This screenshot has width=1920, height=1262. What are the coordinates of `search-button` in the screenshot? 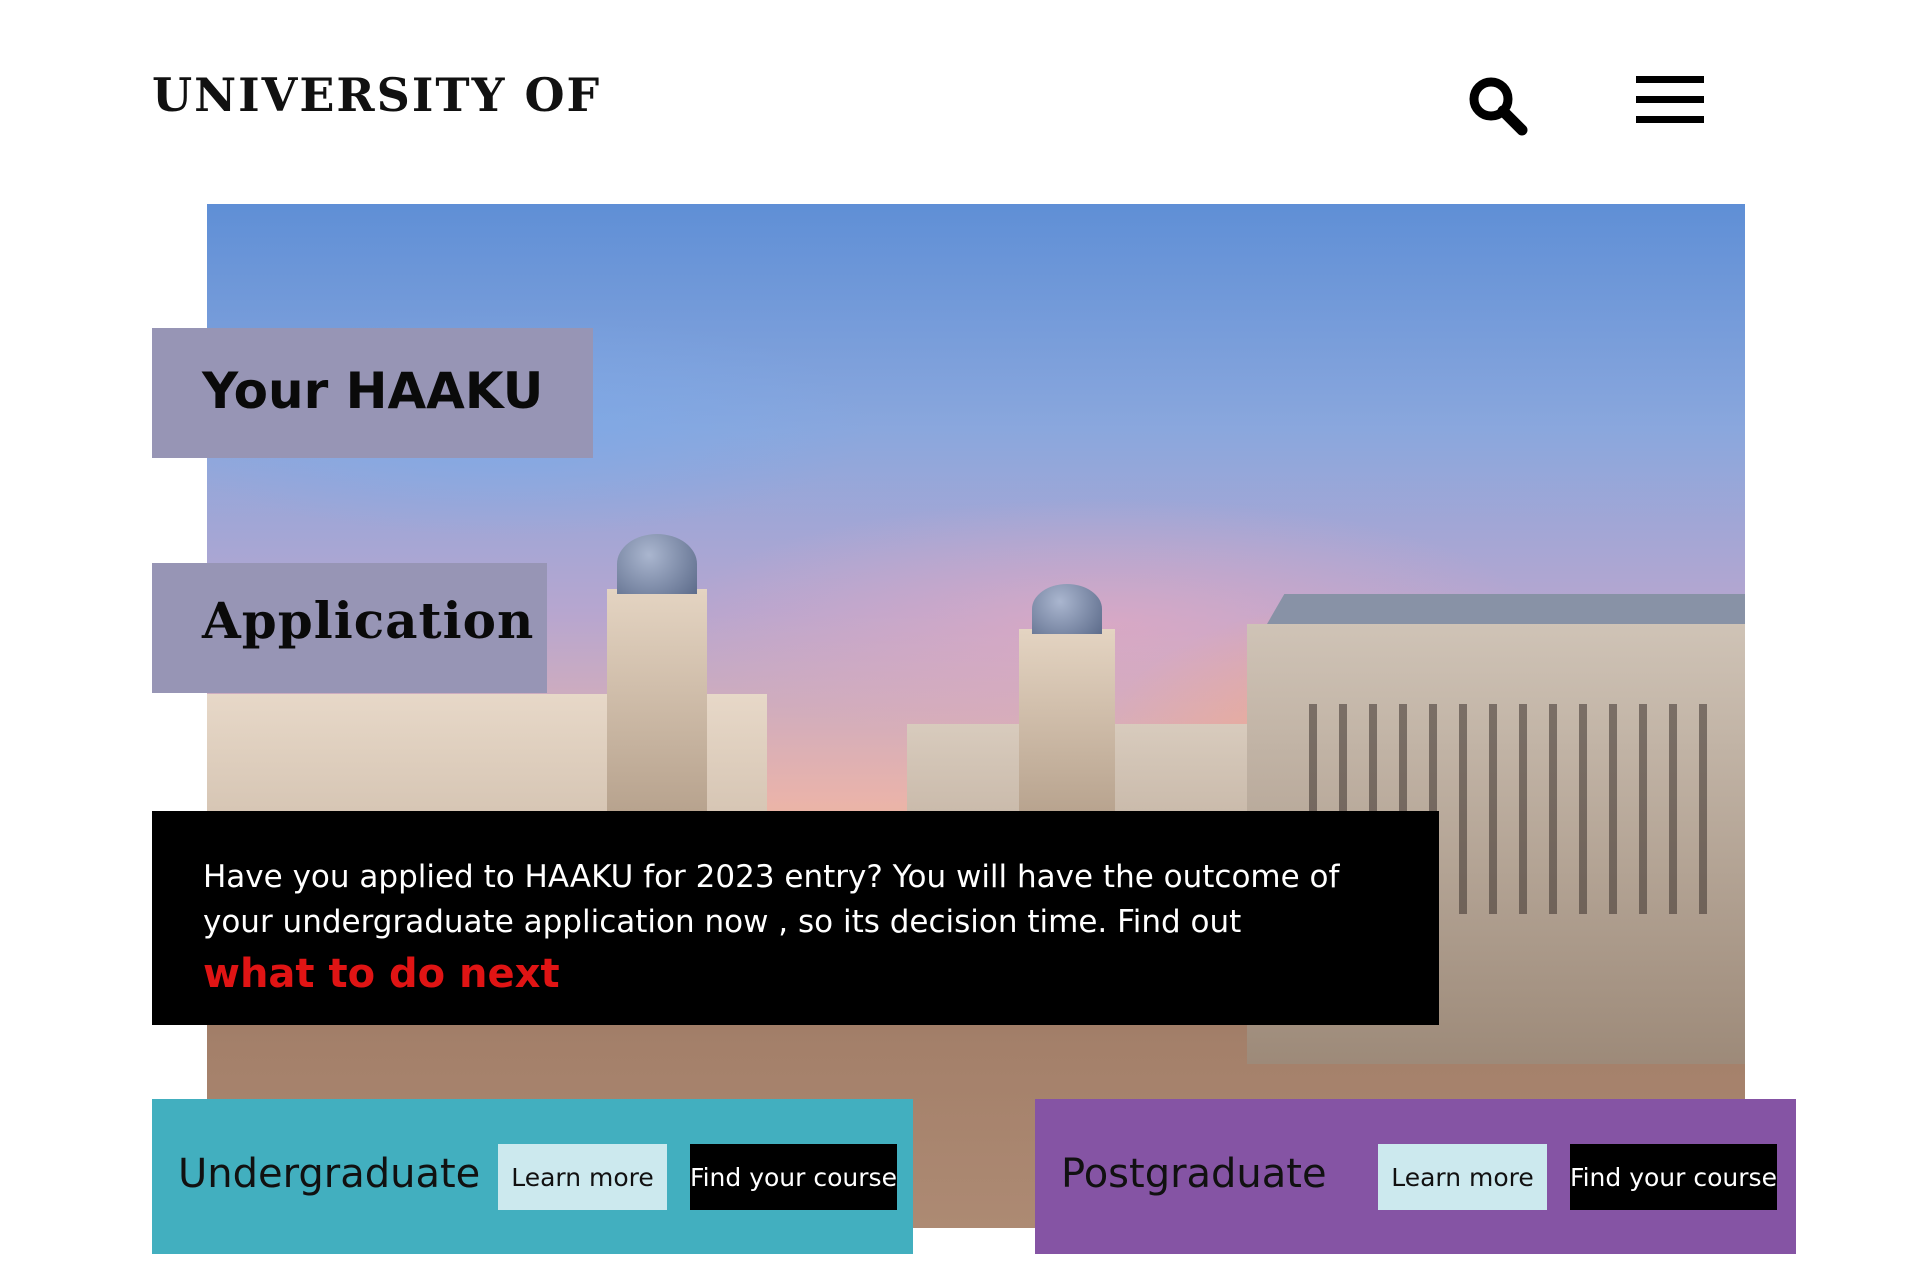 It's located at (1498, 106).